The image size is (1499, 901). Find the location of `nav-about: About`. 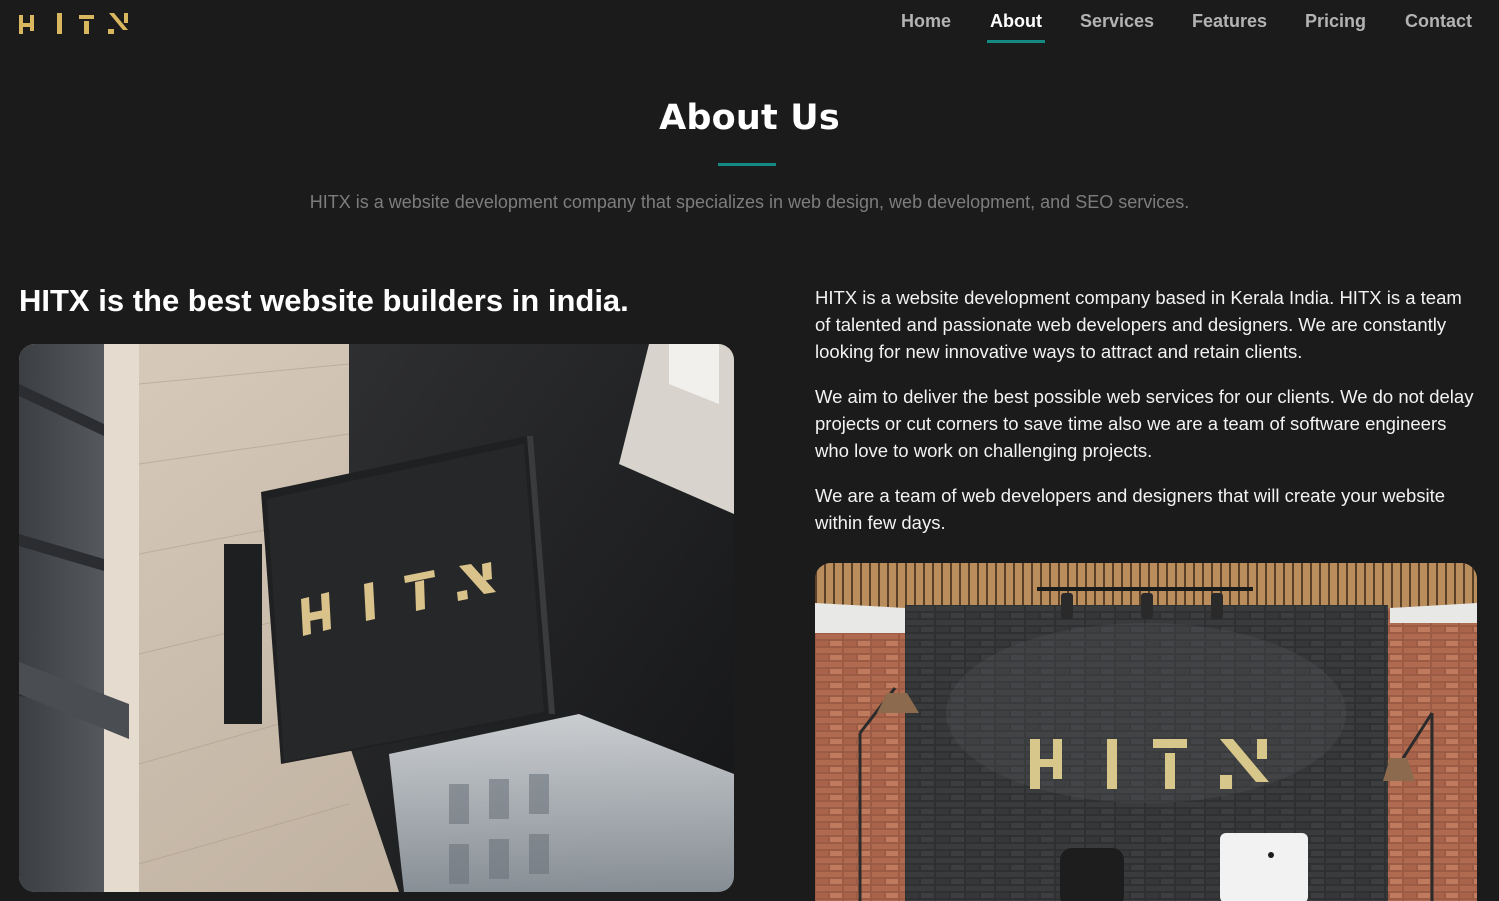

nav-about: About is located at coordinates (1016, 21).